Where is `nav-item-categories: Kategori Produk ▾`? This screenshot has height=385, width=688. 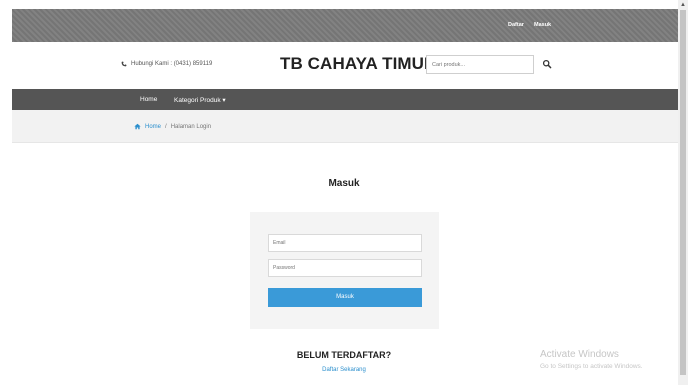 nav-item-categories: Kategori Produk ▾ is located at coordinates (200, 100).